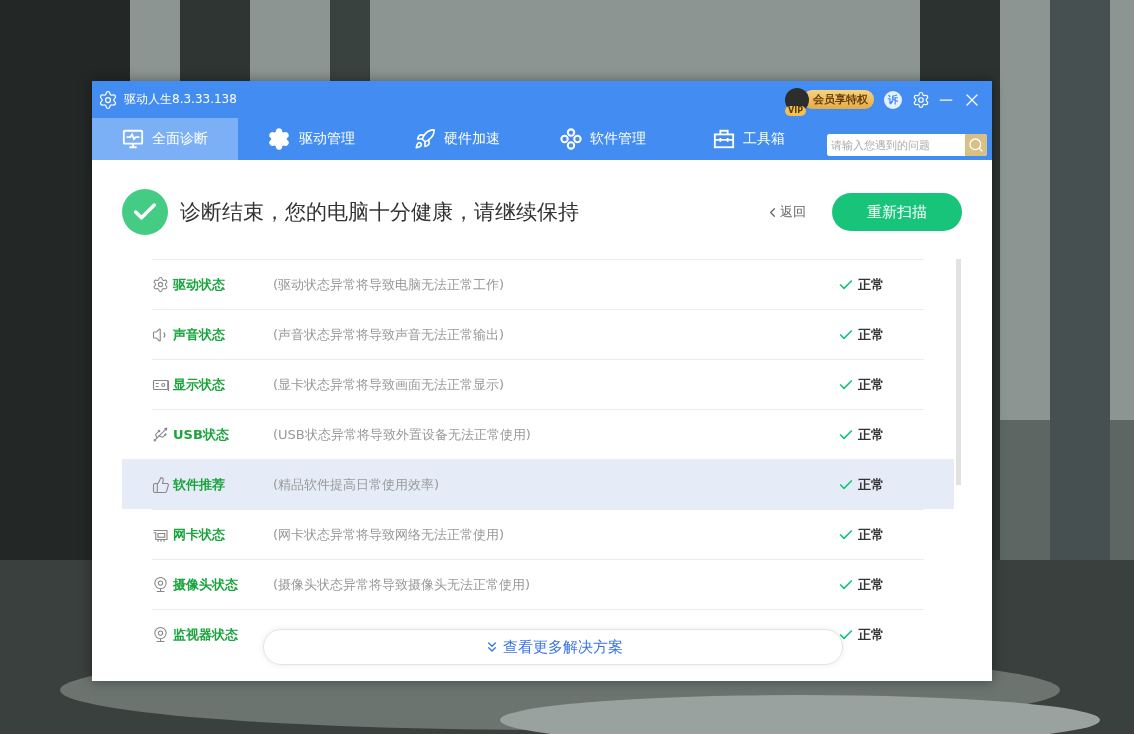  I want to click on item-name: 显示状态, so click(199, 384).